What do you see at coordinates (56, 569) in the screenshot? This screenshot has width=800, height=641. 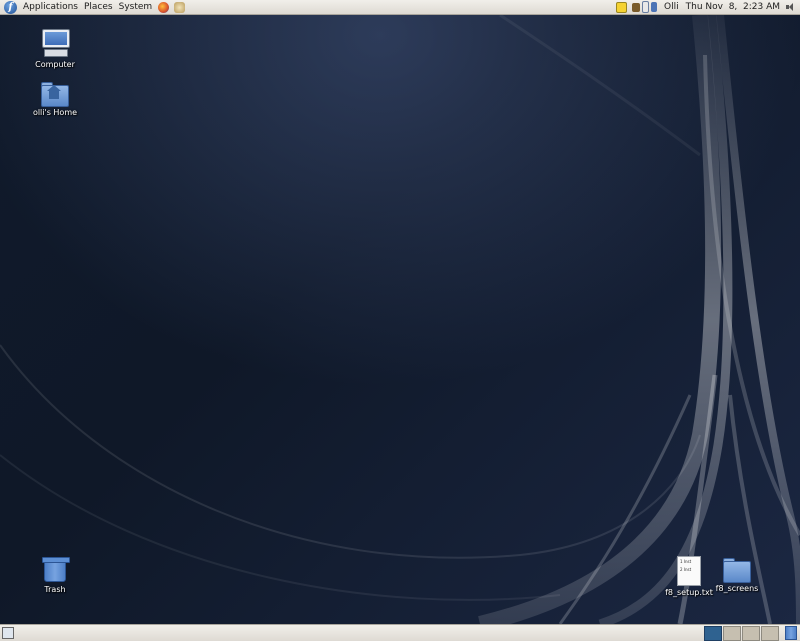 I see `trash-icon` at bounding box center [56, 569].